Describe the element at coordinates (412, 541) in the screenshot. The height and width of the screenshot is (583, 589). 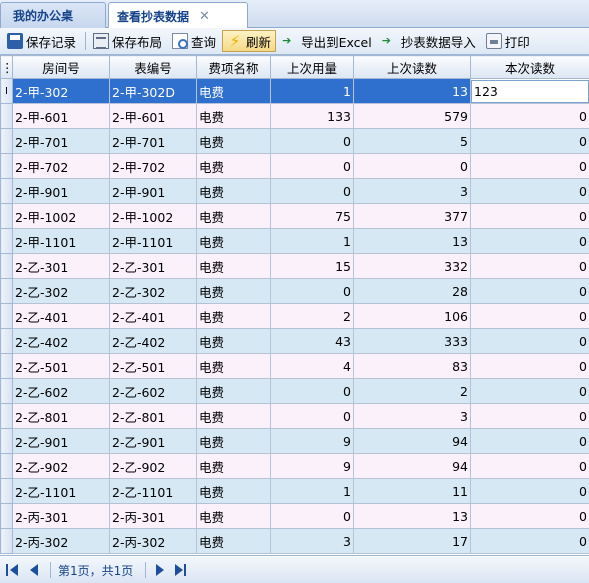
I see `last-reading-cell: 17` at that location.